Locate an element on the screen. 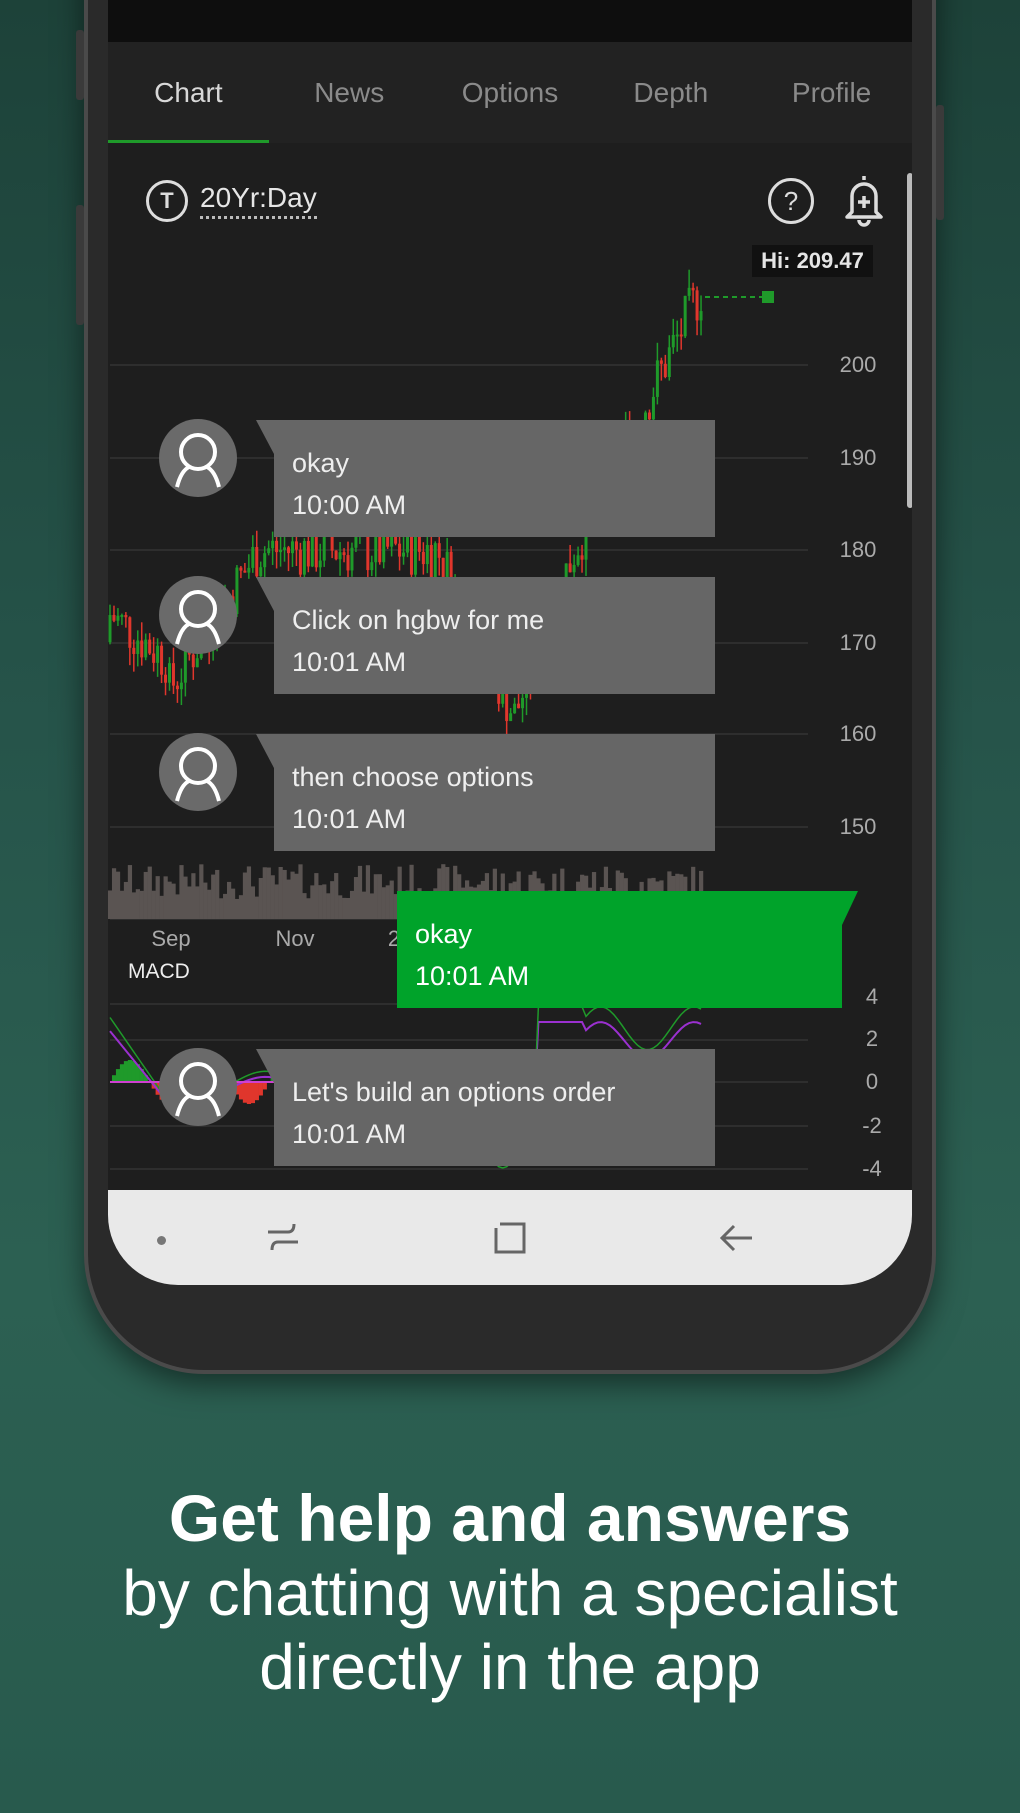  system-nav-bar is located at coordinates (510, 1237).